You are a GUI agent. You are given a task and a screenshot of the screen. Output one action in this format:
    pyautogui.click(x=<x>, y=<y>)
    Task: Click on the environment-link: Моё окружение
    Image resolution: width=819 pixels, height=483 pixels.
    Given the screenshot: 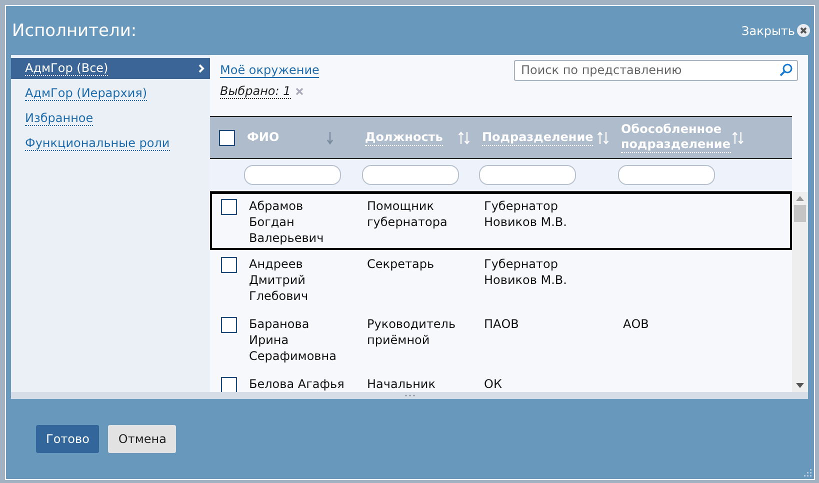 What is the action you would take?
    pyautogui.click(x=270, y=70)
    